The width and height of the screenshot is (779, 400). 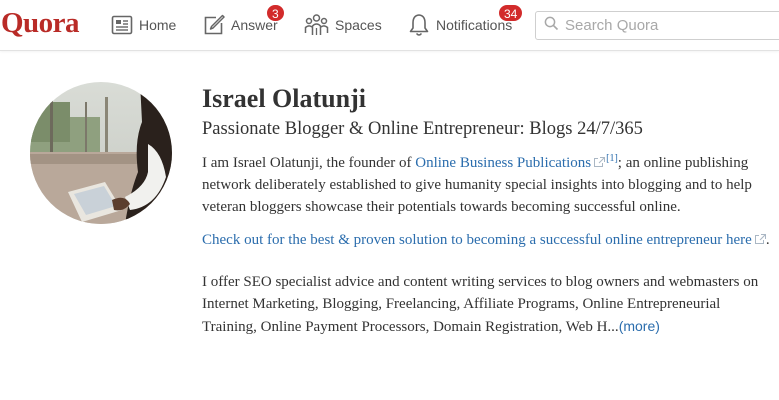 What do you see at coordinates (214, 25) in the screenshot?
I see `pencil-edit-icon` at bounding box center [214, 25].